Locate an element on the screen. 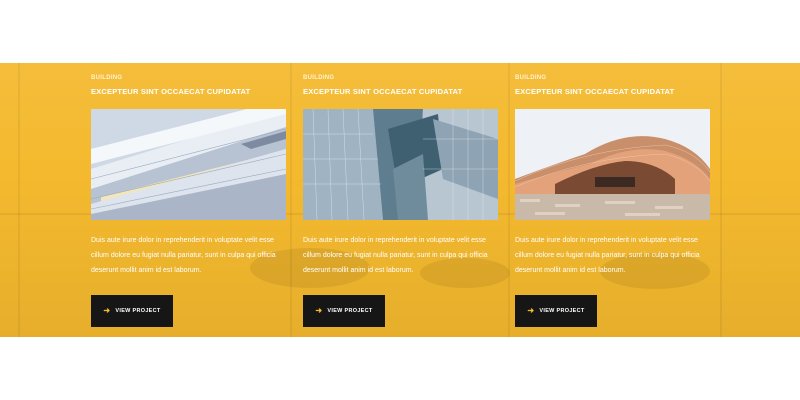  building-facade-image is located at coordinates (188, 164).